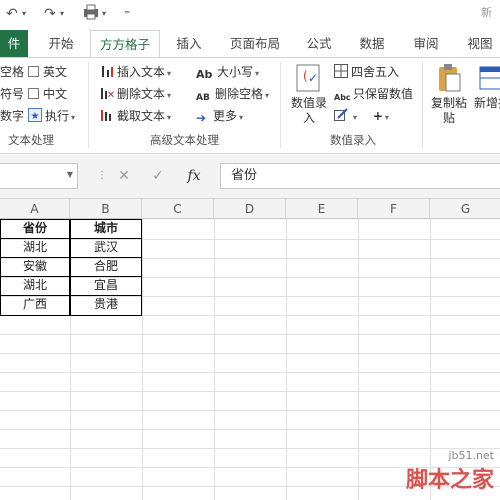  Describe the element at coordinates (178, 209) in the screenshot. I see `column-header-c: C` at that location.